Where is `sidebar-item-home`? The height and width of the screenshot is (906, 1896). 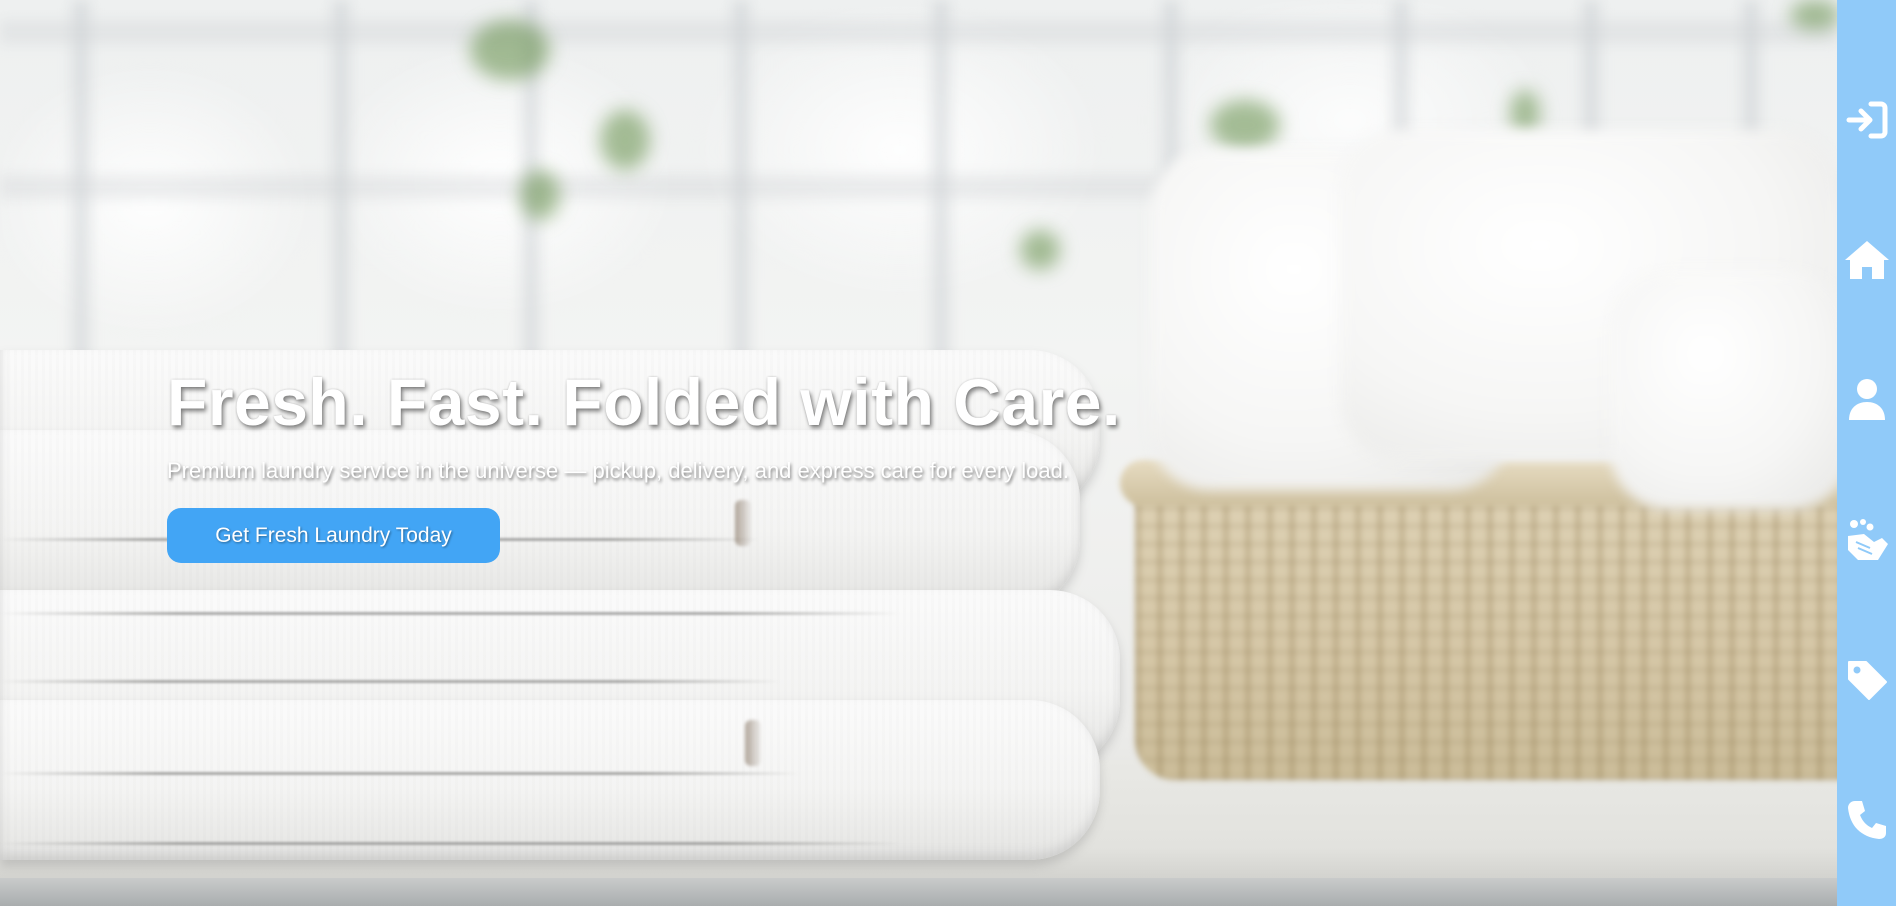 sidebar-item-home is located at coordinates (1866, 260).